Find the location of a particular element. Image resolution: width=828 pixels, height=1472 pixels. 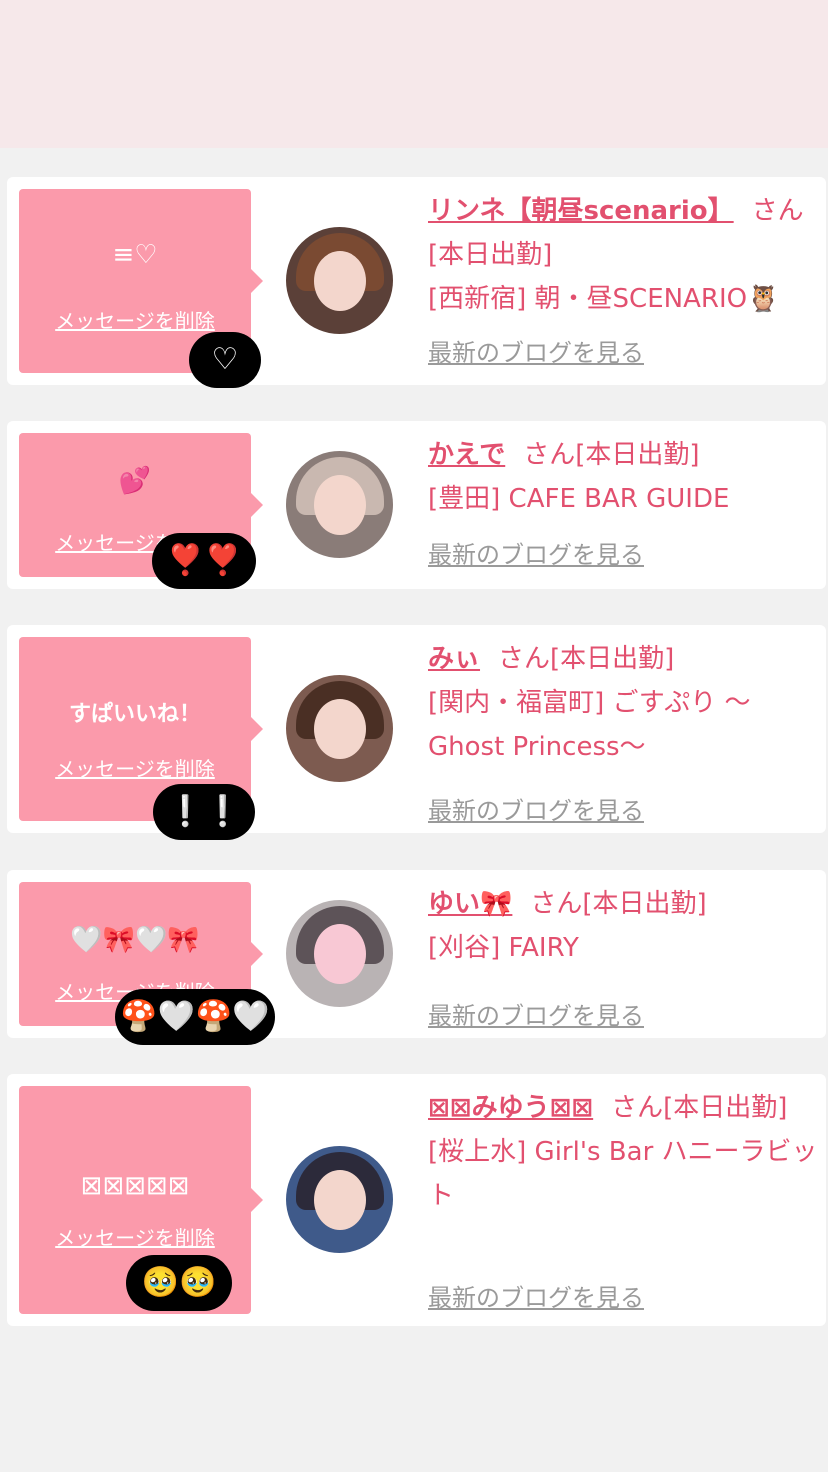

reaction-badge: ♡ is located at coordinates (225, 360).